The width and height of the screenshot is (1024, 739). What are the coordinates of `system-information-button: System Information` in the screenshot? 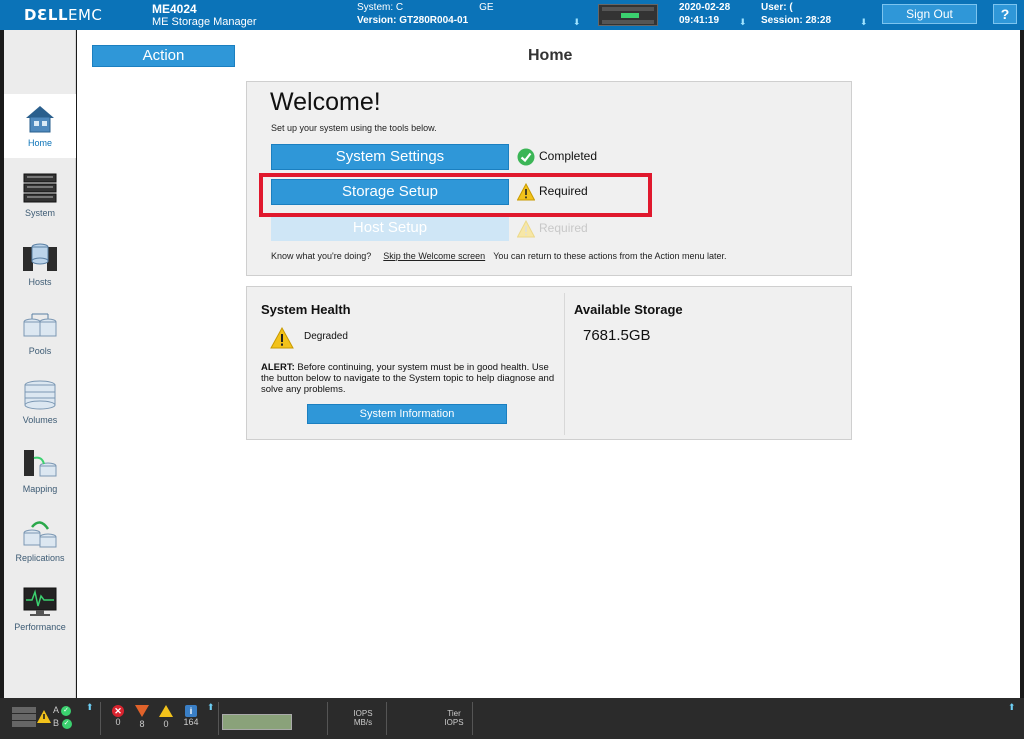 It's located at (407, 414).